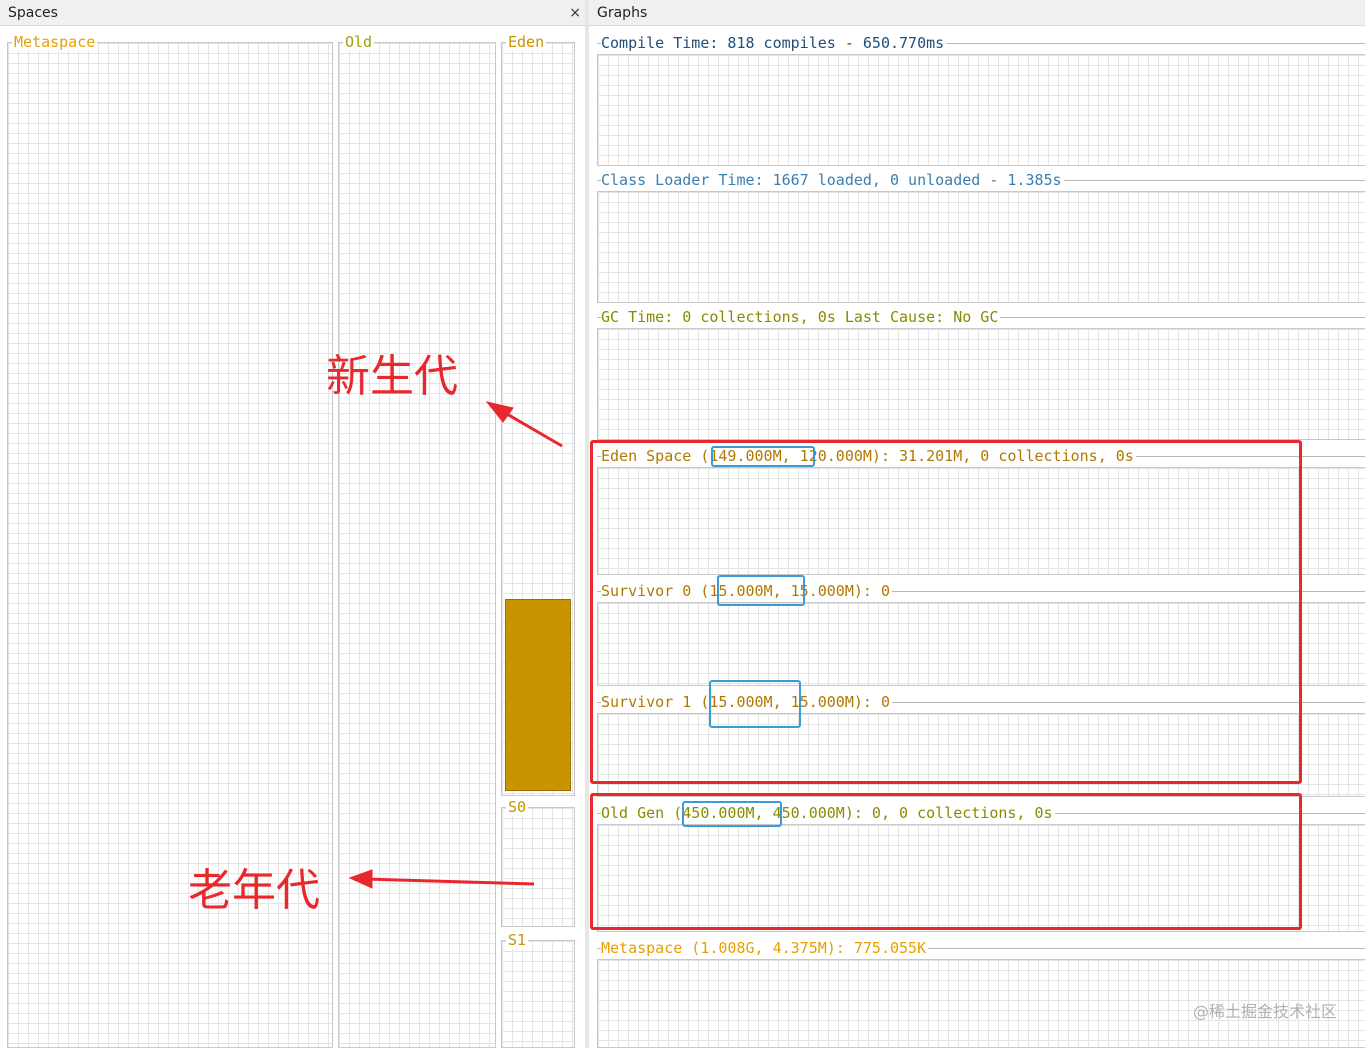  Describe the element at coordinates (441, 879) in the screenshot. I see `old-gen-arrow` at that location.